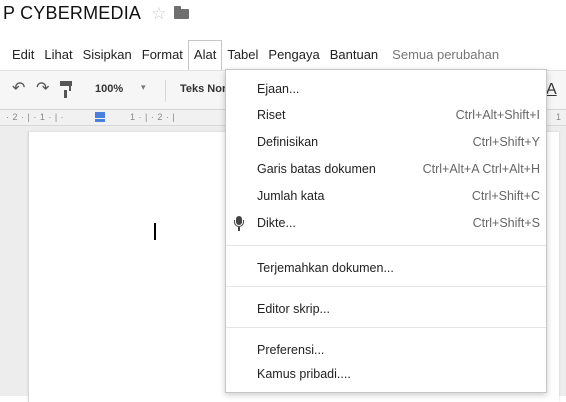 This screenshot has width=566, height=402. I want to click on ruler-ticks-right: 1, so click(559, 117).